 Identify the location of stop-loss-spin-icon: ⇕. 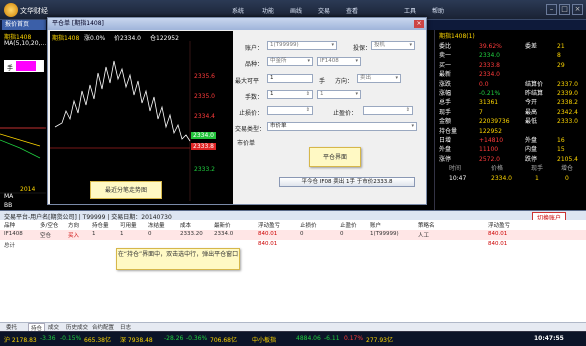
(308, 110).